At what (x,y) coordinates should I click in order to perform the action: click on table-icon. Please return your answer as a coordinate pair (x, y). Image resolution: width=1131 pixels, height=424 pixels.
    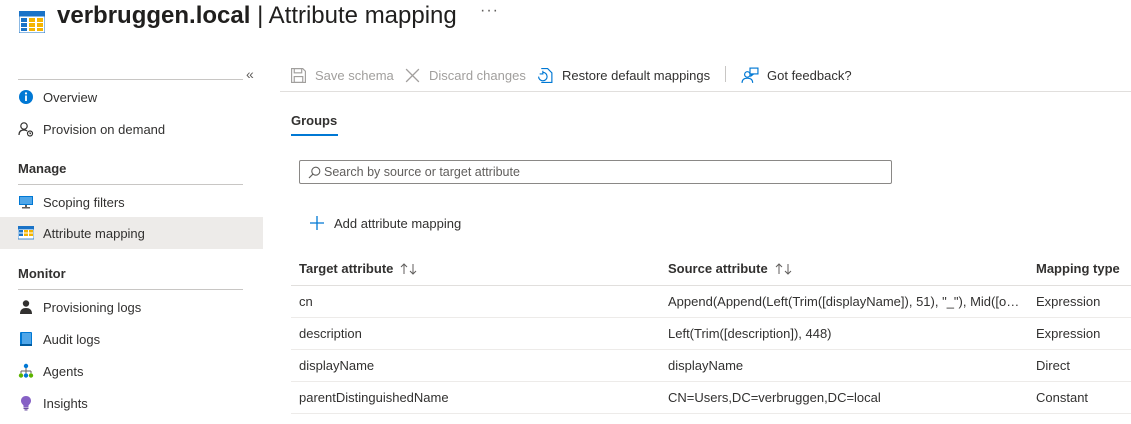
    Looking at the image, I should click on (26, 233).